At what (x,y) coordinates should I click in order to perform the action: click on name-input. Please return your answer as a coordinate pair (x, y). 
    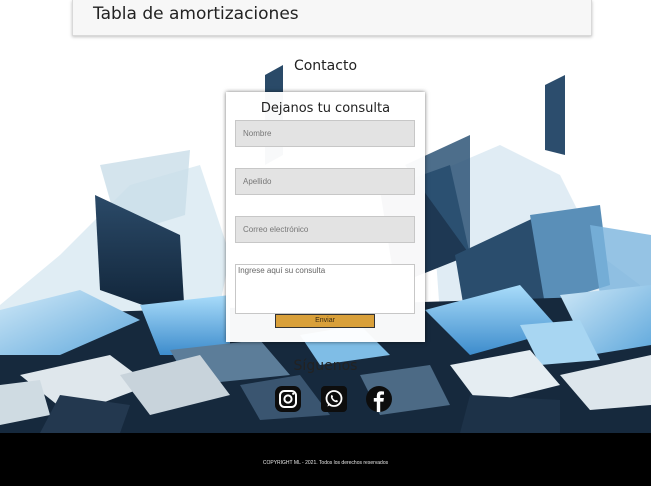
    Looking at the image, I should click on (325, 133).